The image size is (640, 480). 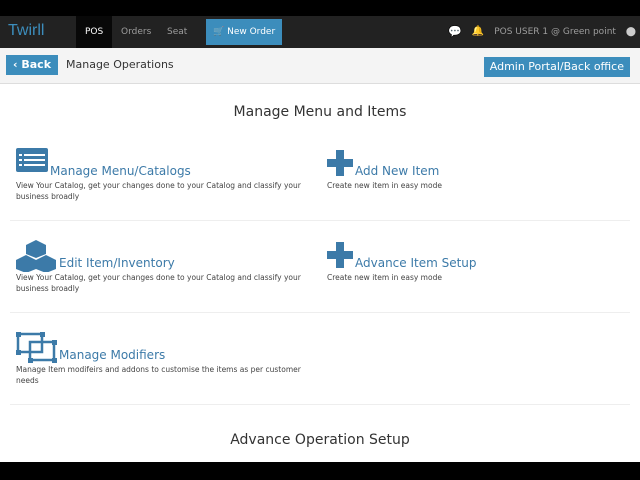 I want to click on chat-icon: 💬, so click(x=455, y=32).